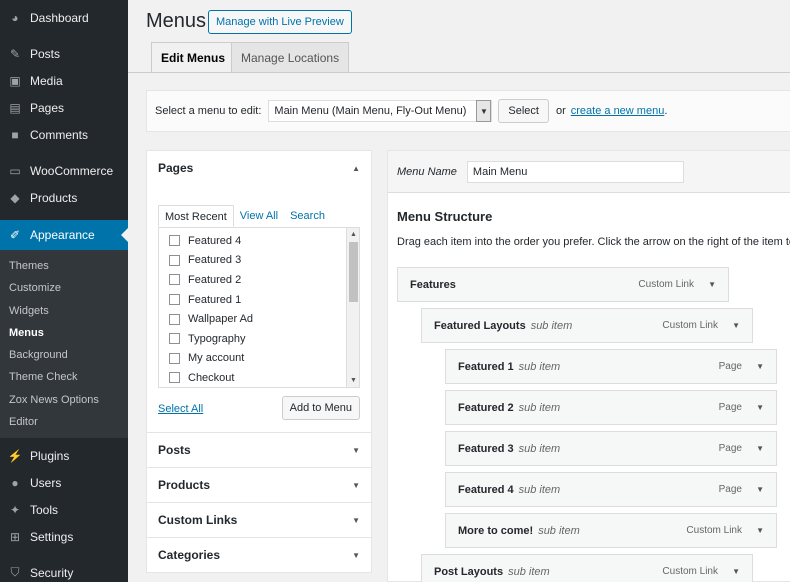 Image resolution: width=790 pixels, height=582 pixels. I want to click on menu-name-label: Menu Name, so click(427, 171).